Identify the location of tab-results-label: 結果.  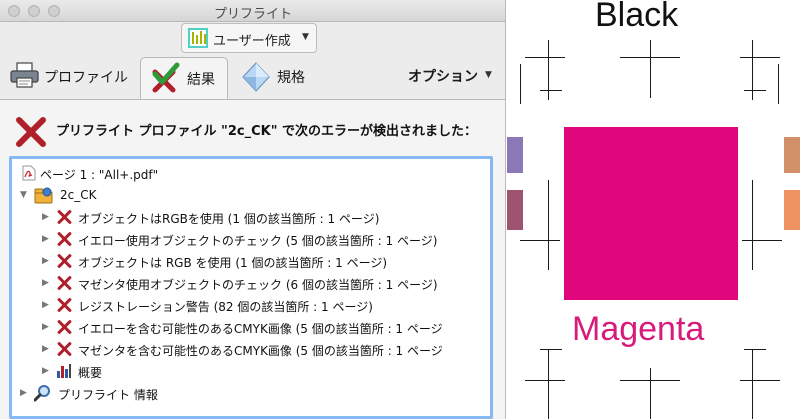
(201, 80).